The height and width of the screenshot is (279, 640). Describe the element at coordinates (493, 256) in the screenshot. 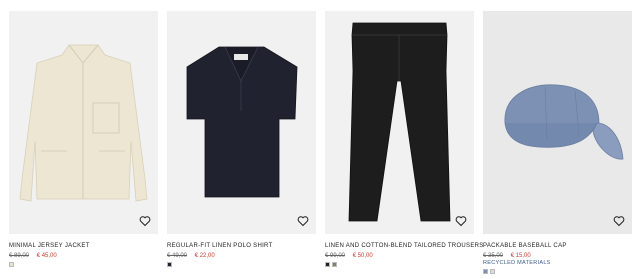

I see `original-price: € 35,00` at that location.